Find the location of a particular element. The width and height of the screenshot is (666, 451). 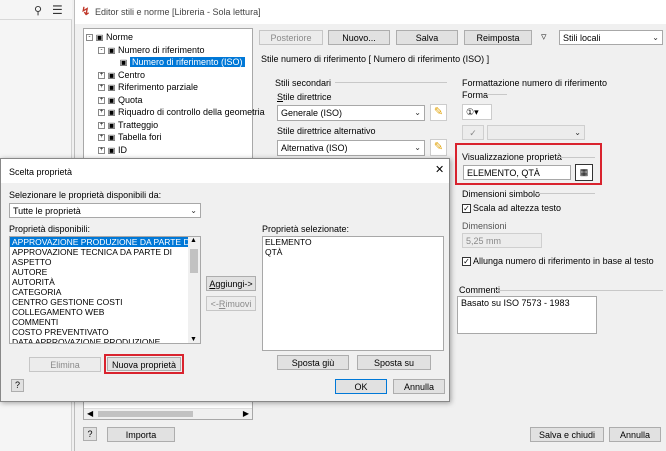

add-button: Aggiungi-> is located at coordinates (231, 283).